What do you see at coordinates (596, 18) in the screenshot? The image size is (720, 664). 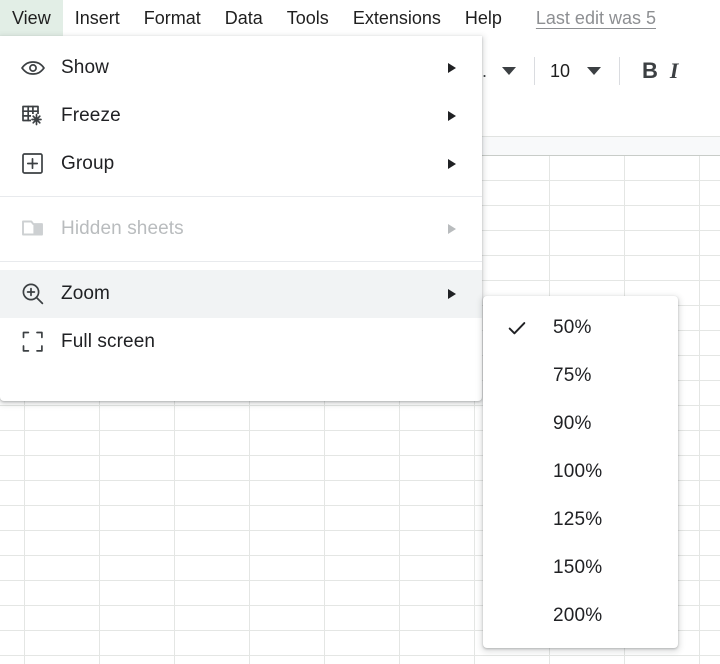 I see `last-edit-status: Last edit was 5` at bounding box center [596, 18].